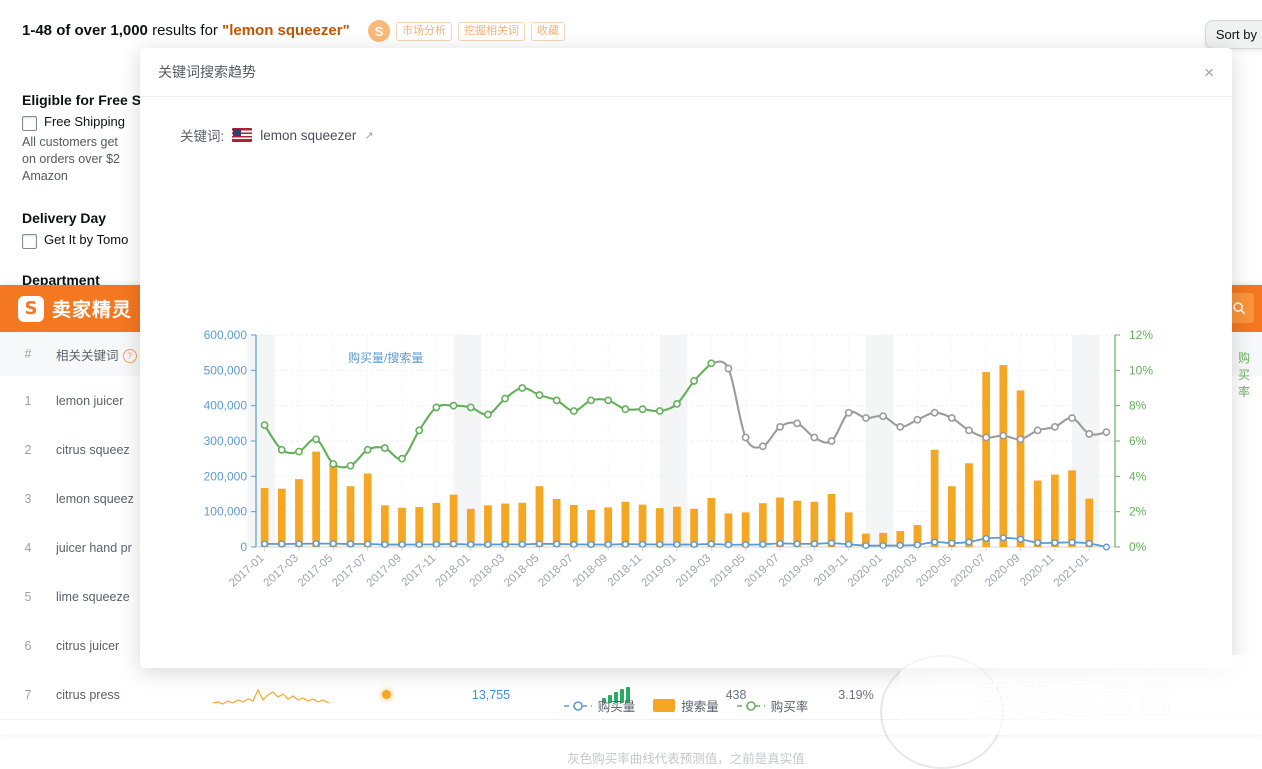 The height and width of the screenshot is (769, 1262). What do you see at coordinates (308, 135) in the screenshot?
I see `keyword-value: lemon squeezer` at bounding box center [308, 135].